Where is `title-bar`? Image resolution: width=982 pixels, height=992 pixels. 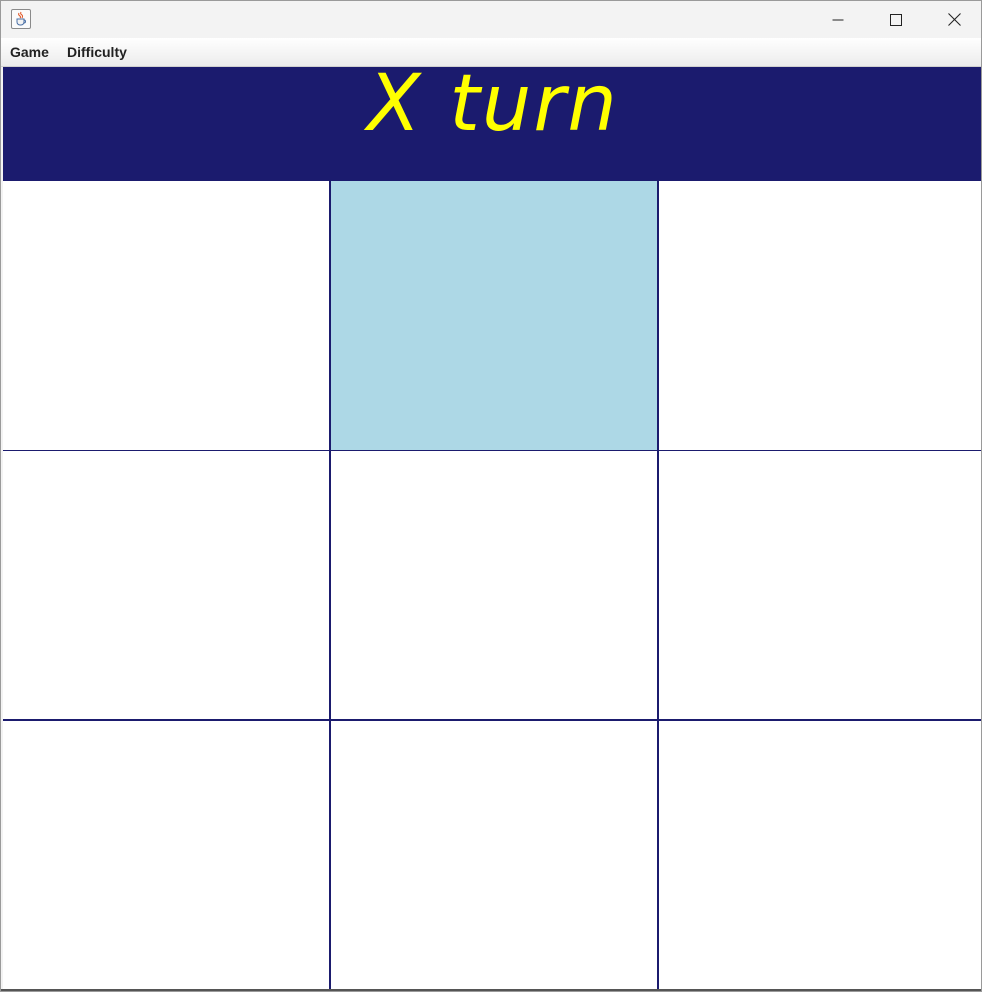 title-bar is located at coordinates (491, 19).